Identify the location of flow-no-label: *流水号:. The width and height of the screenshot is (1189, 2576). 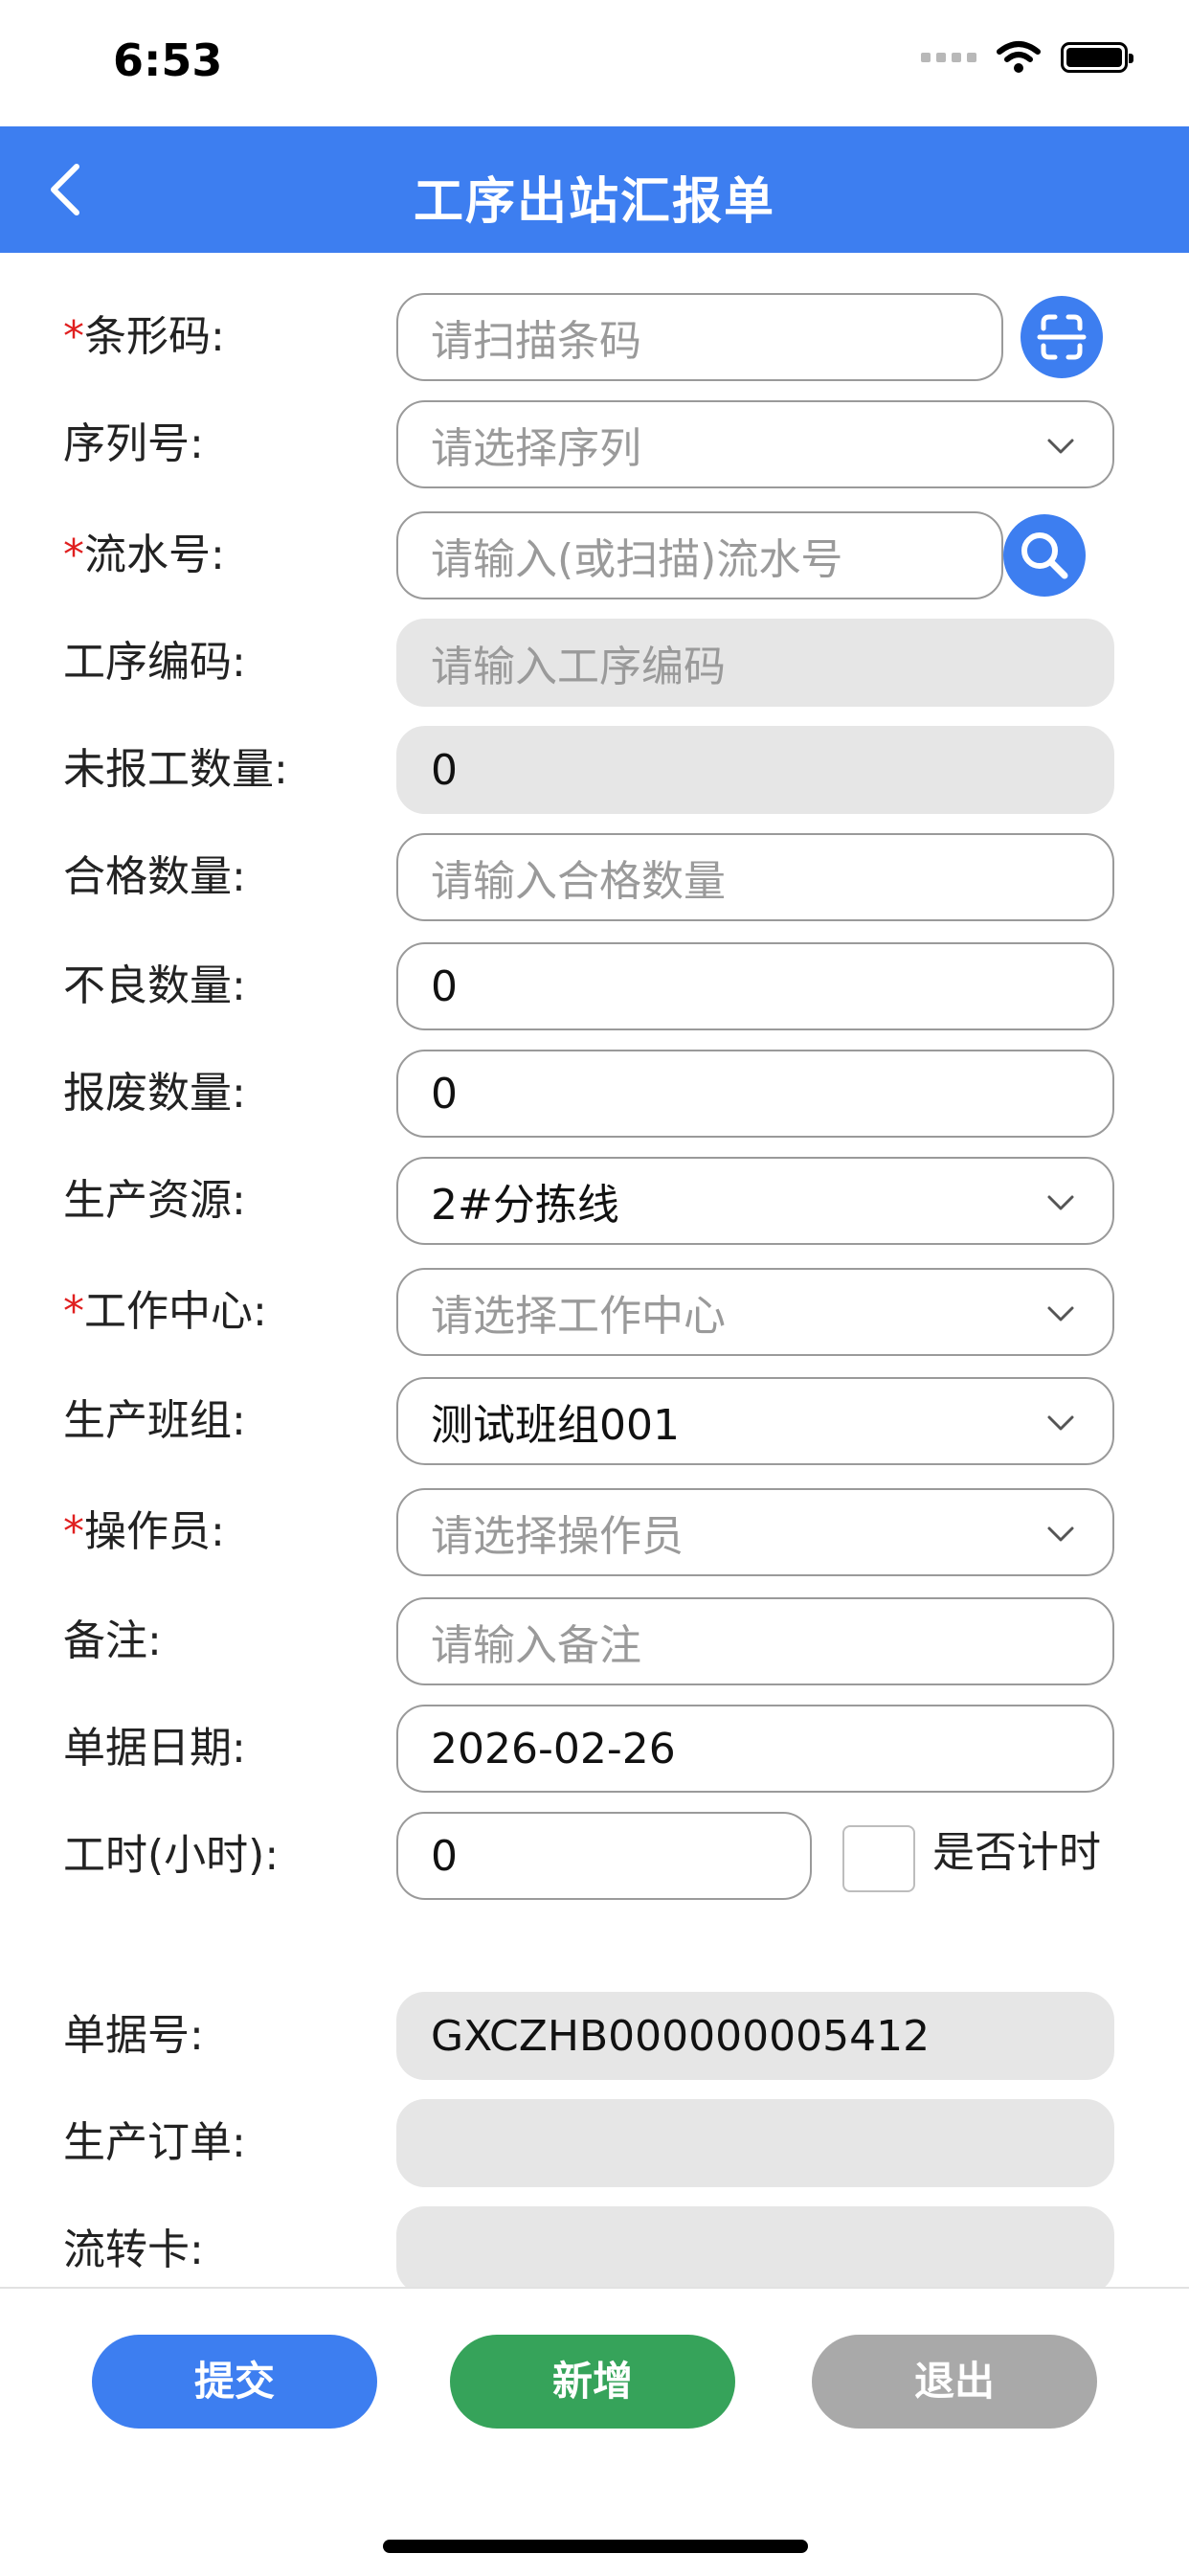
(144, 555).